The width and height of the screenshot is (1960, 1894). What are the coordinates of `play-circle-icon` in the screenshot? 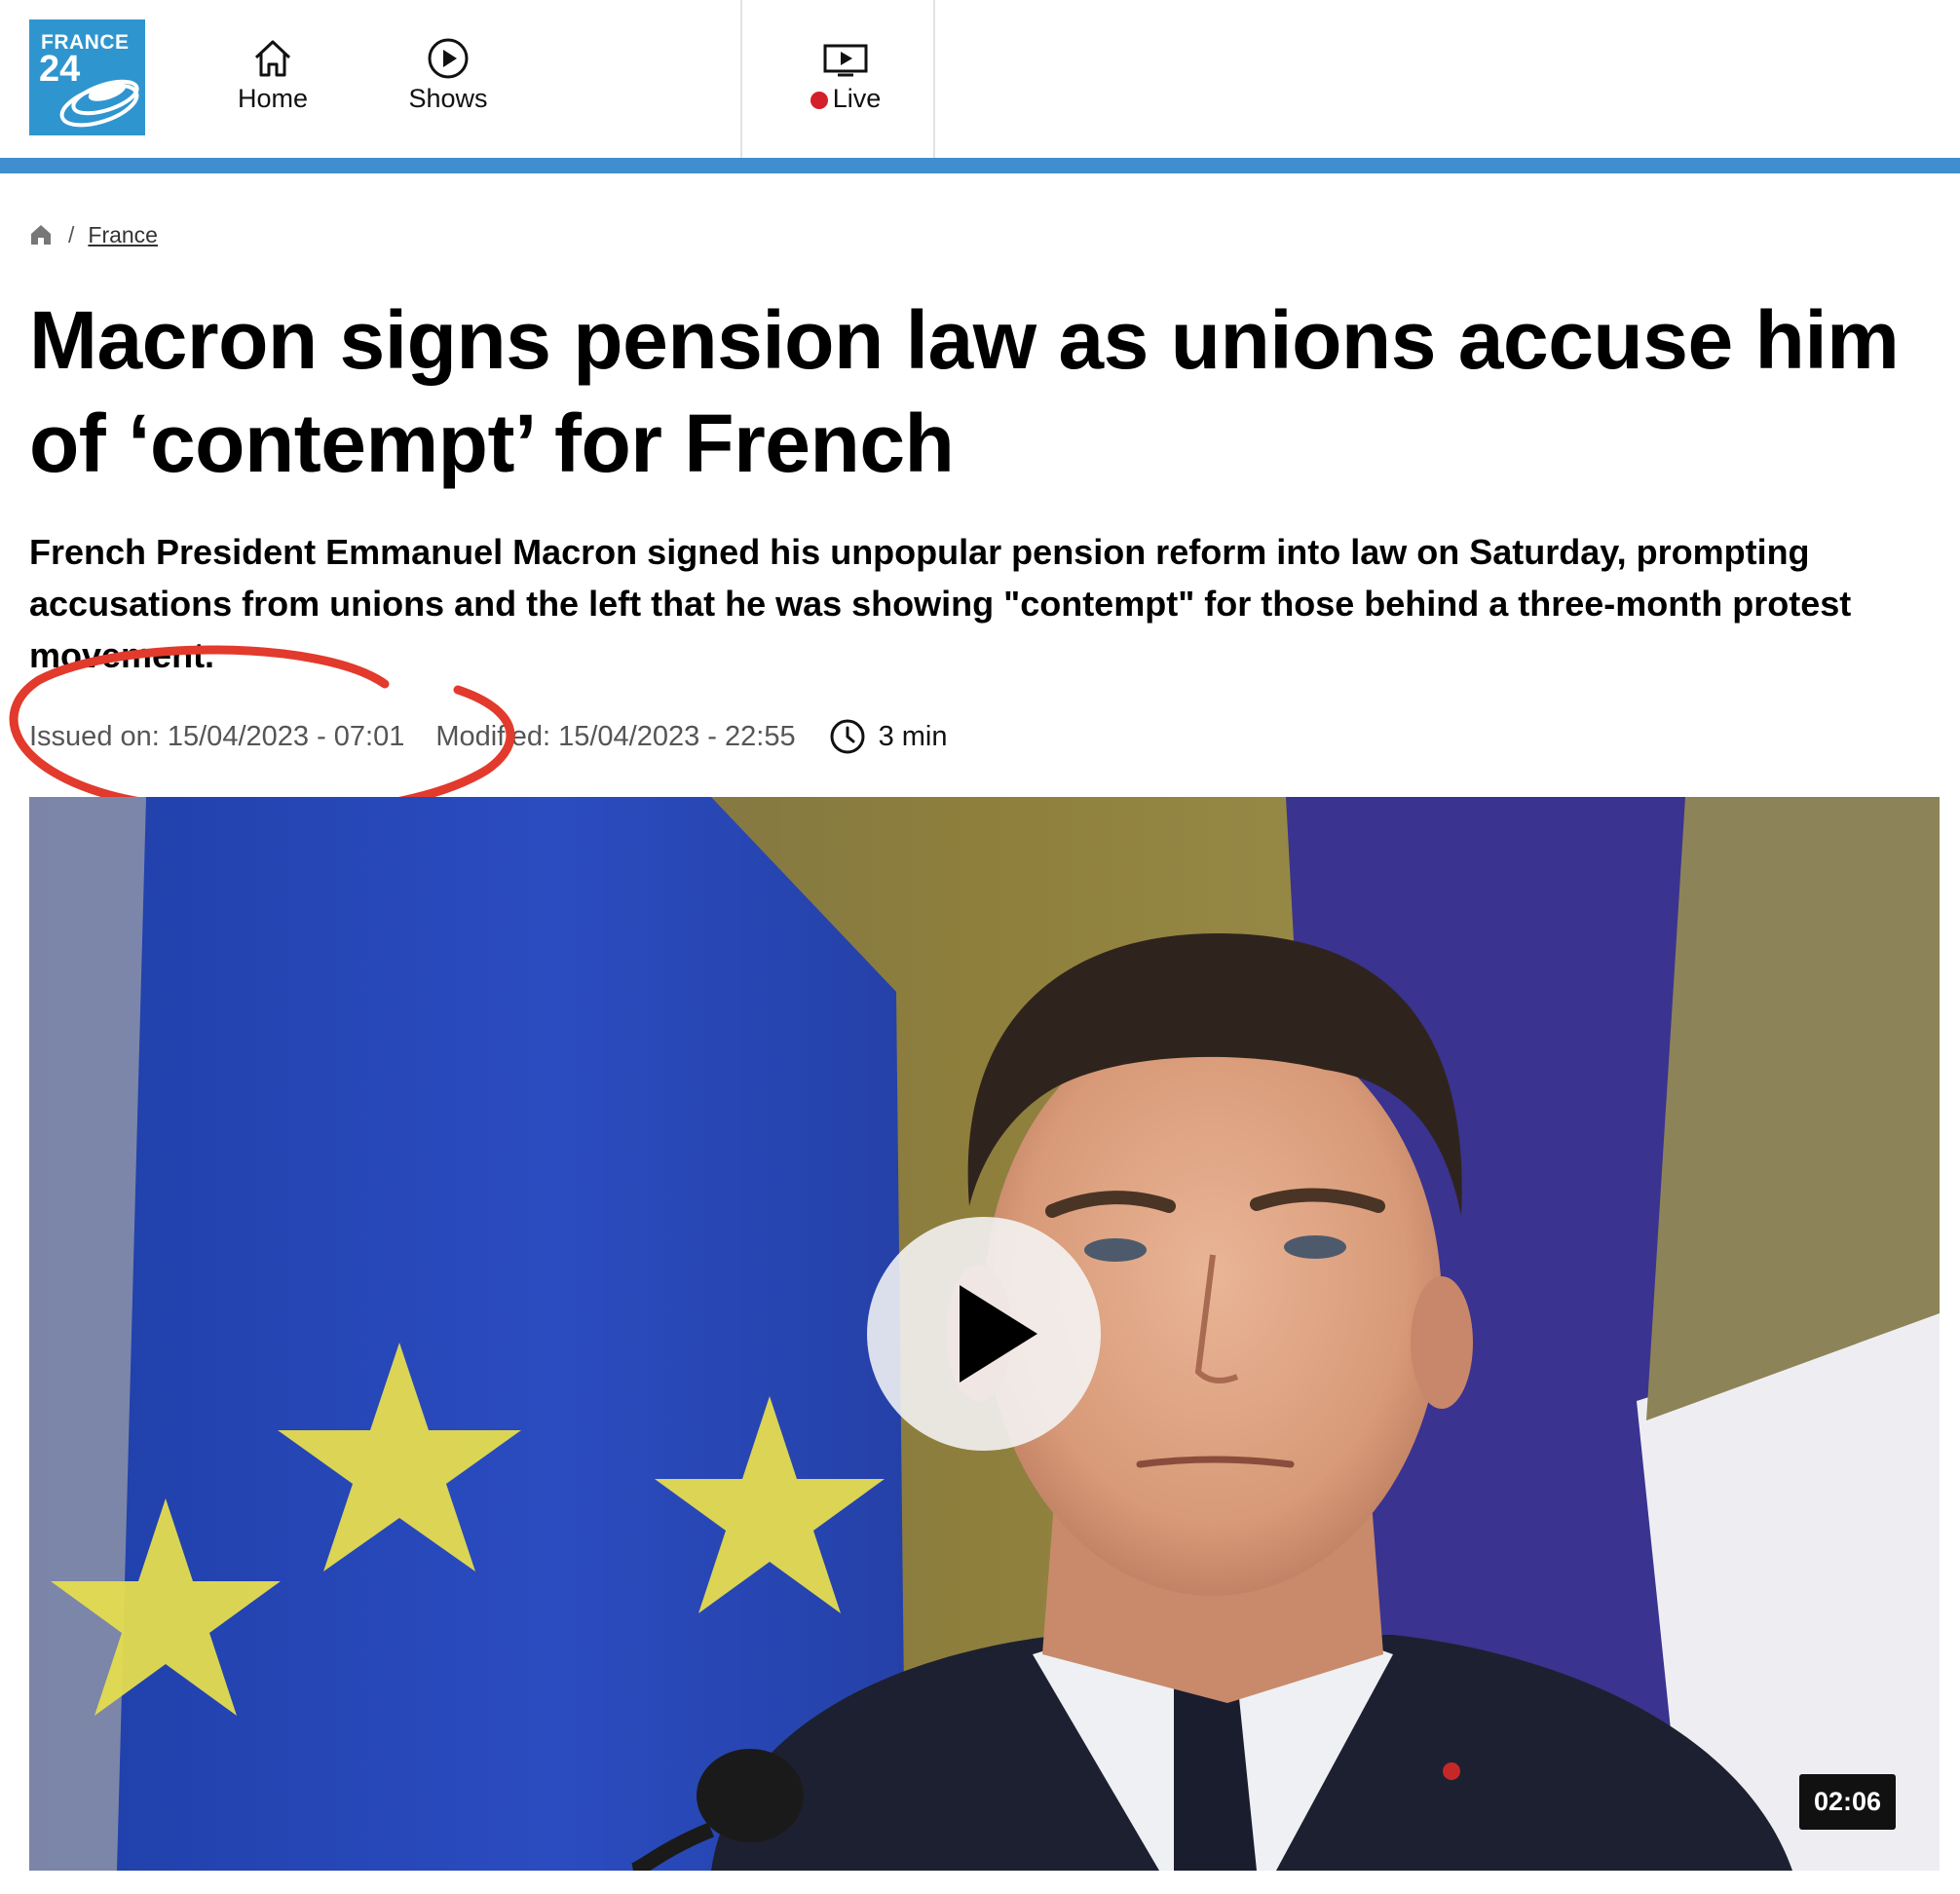 It's located at (449, 59).